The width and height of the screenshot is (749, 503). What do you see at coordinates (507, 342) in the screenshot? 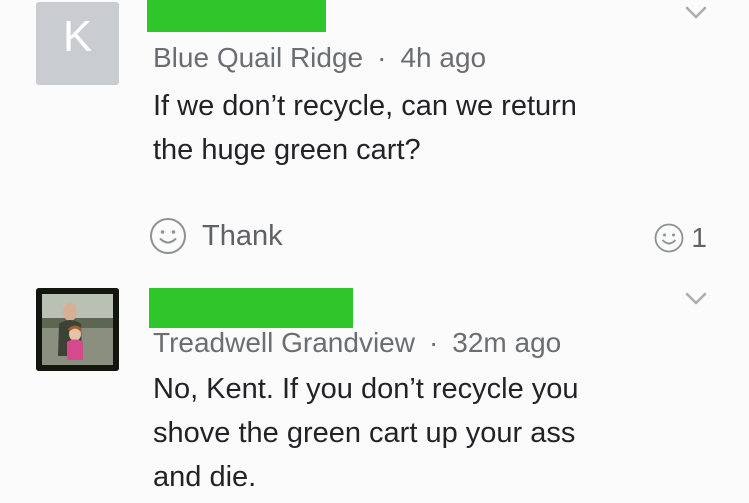
I see `post-time: 32m ago` at bounding box center [507, 342].